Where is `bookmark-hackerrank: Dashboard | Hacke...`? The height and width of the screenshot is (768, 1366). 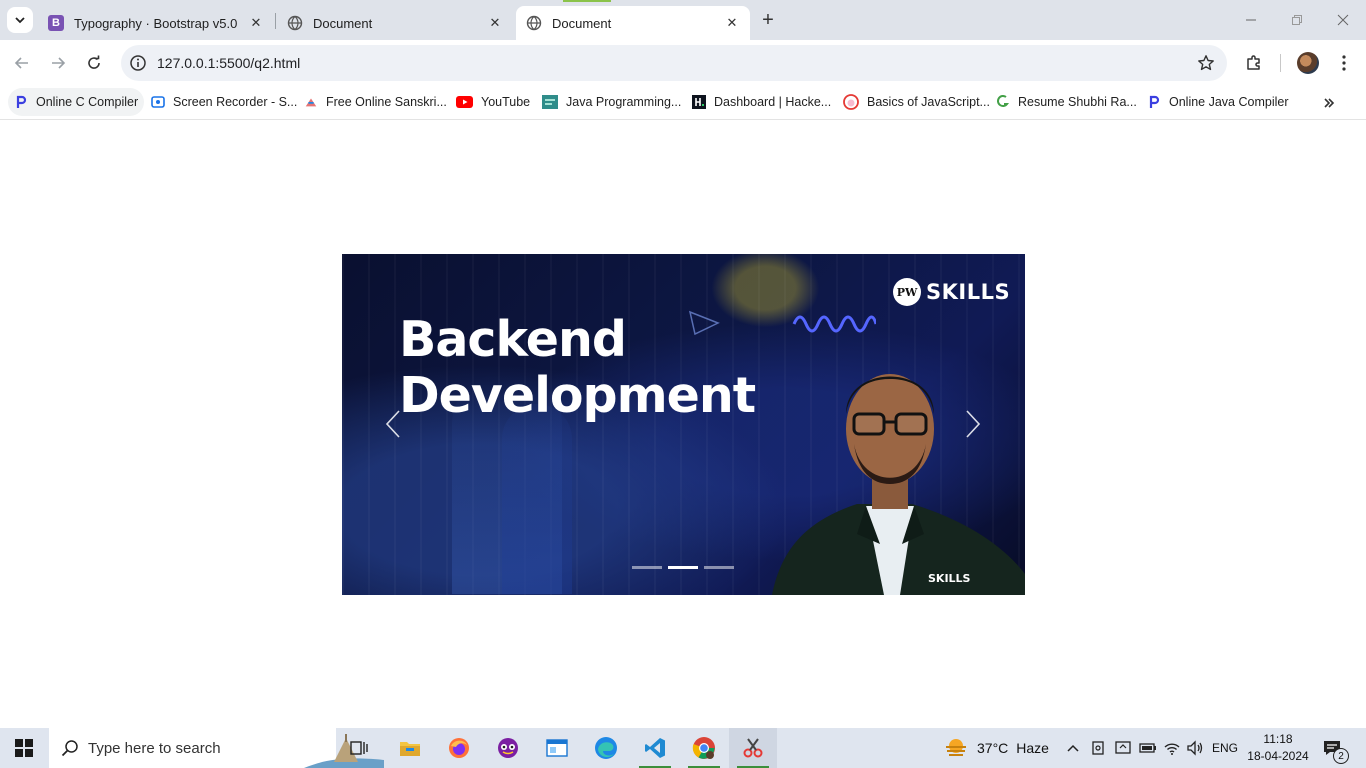 bookmark-hackerrank: Dashboard | Hacke... is located at coordinates (761, 102).